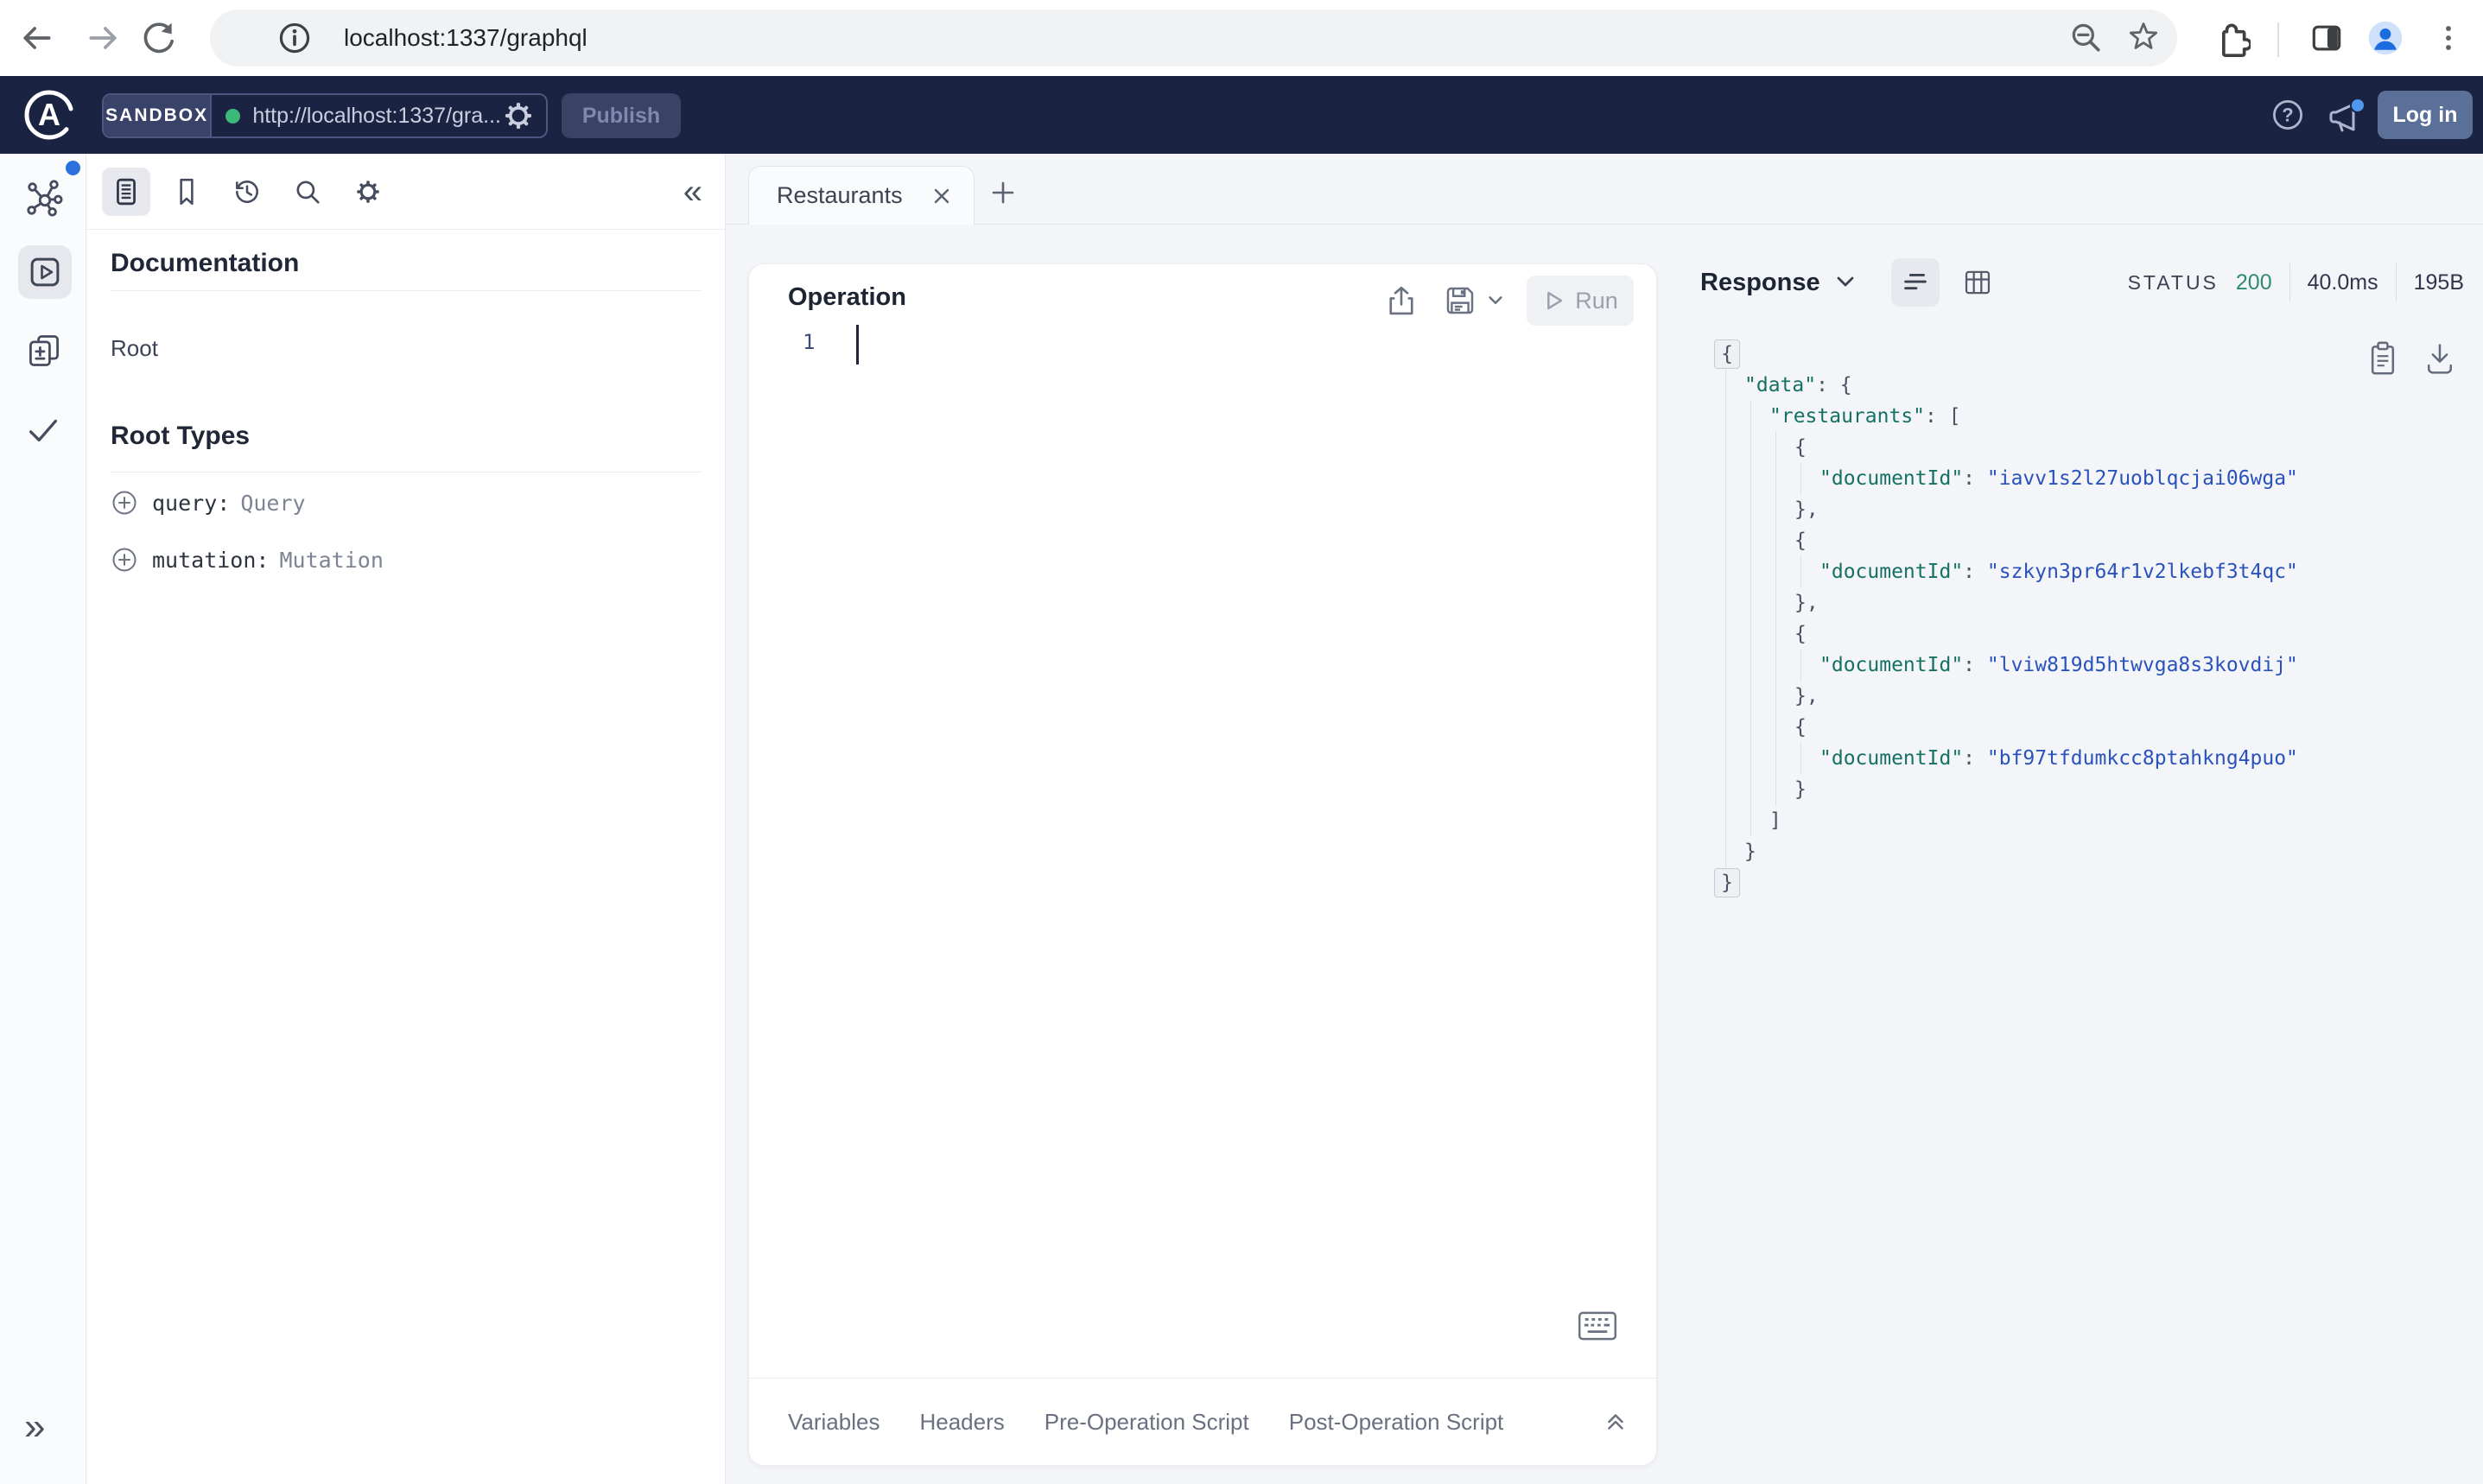 This screenshot has height=1484, width=2483. Describe the element at coordinates (36, 38) in the screenshot. I see `back-icon` at that location.